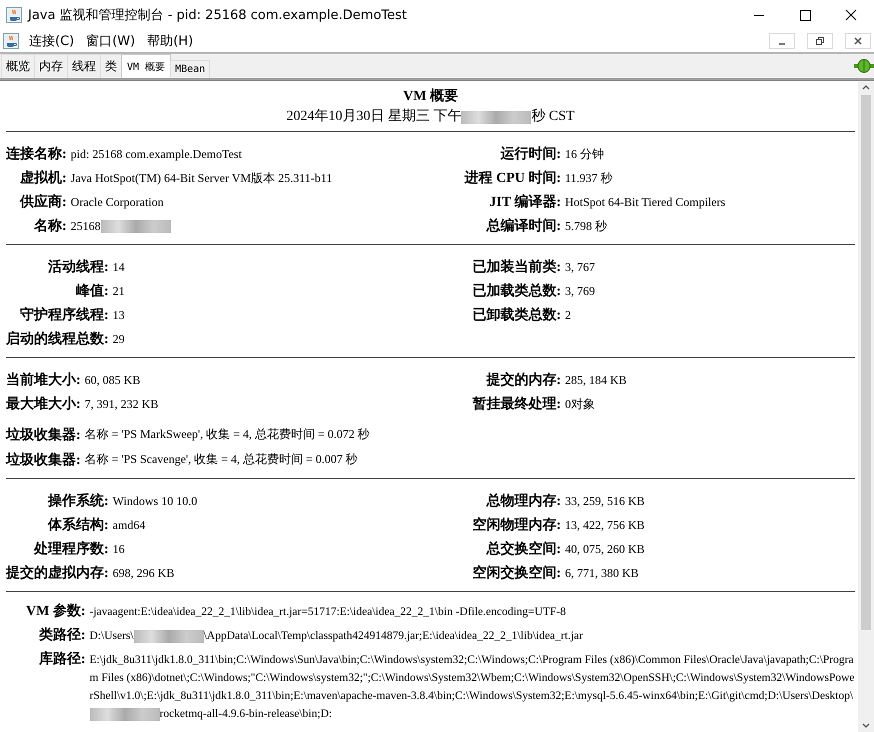 The image size is (874, 732). Describe the element at coordinates (71, 549) in the screenshot. I see `field-label: 处理程序数:` at that location.